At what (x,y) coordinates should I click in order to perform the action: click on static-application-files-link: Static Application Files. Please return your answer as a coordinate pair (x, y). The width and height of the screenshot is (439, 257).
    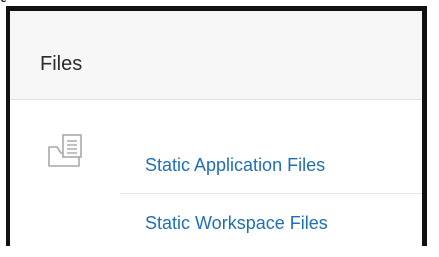
    Looking at the image, I should click on (235, 165).